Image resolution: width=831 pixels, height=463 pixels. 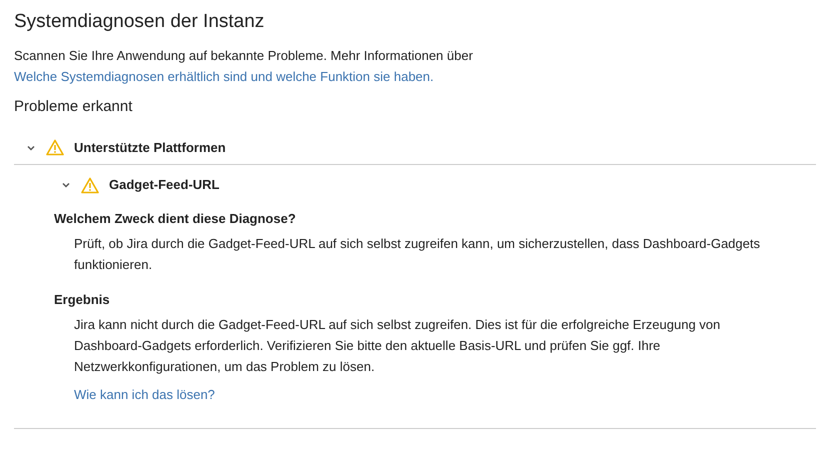 What do you see at coordinates (144, 394) in the screenshot?
I see `help-link: Wie kann ich das lösen?` at bounding box center [144, 394].